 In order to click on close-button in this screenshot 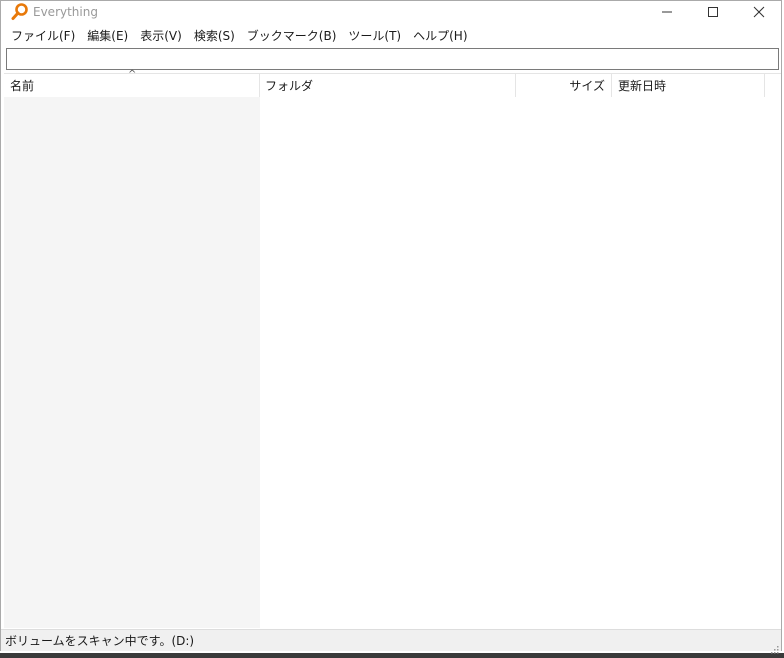, I will do `click(759, 12)`.